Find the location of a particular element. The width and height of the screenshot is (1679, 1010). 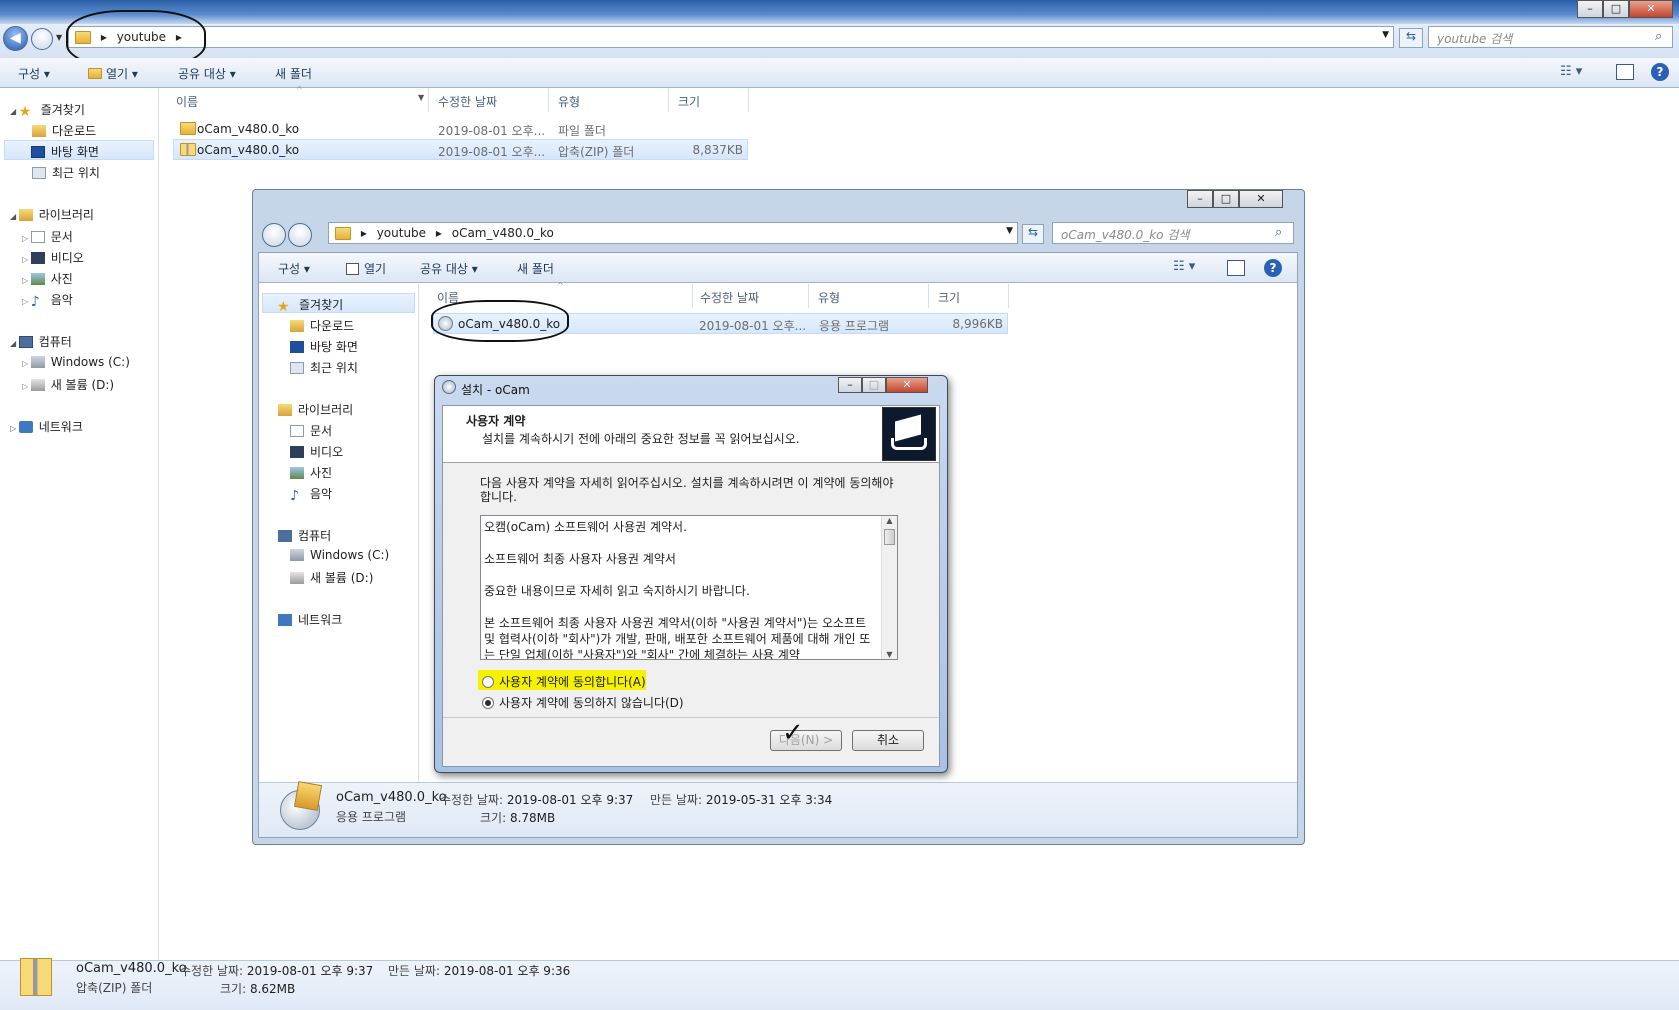

scroll-down-icon: ▼ is located at coordinates (889, 654).